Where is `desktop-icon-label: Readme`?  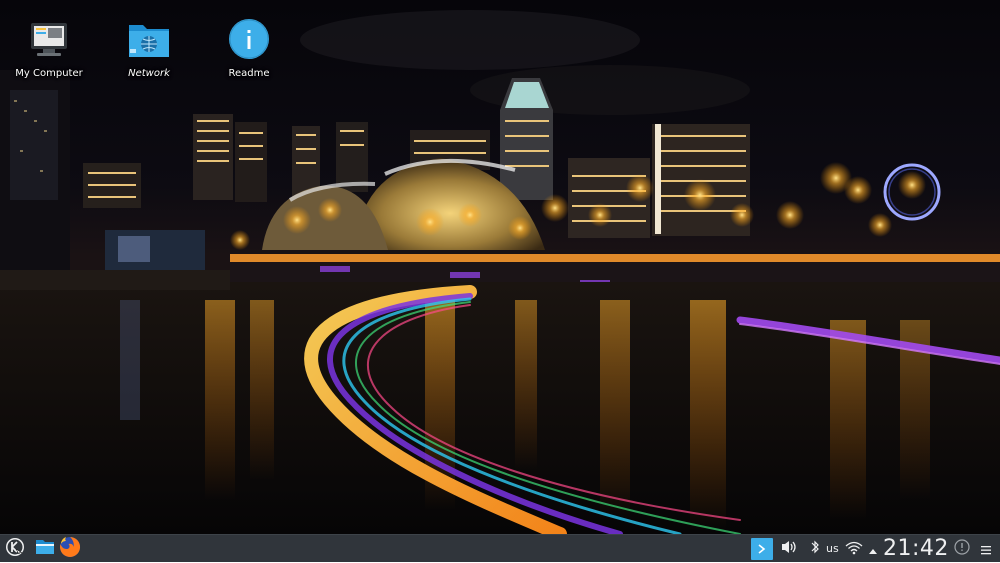
desktop-icon-label: Readme is located at coordinates (249, 73).